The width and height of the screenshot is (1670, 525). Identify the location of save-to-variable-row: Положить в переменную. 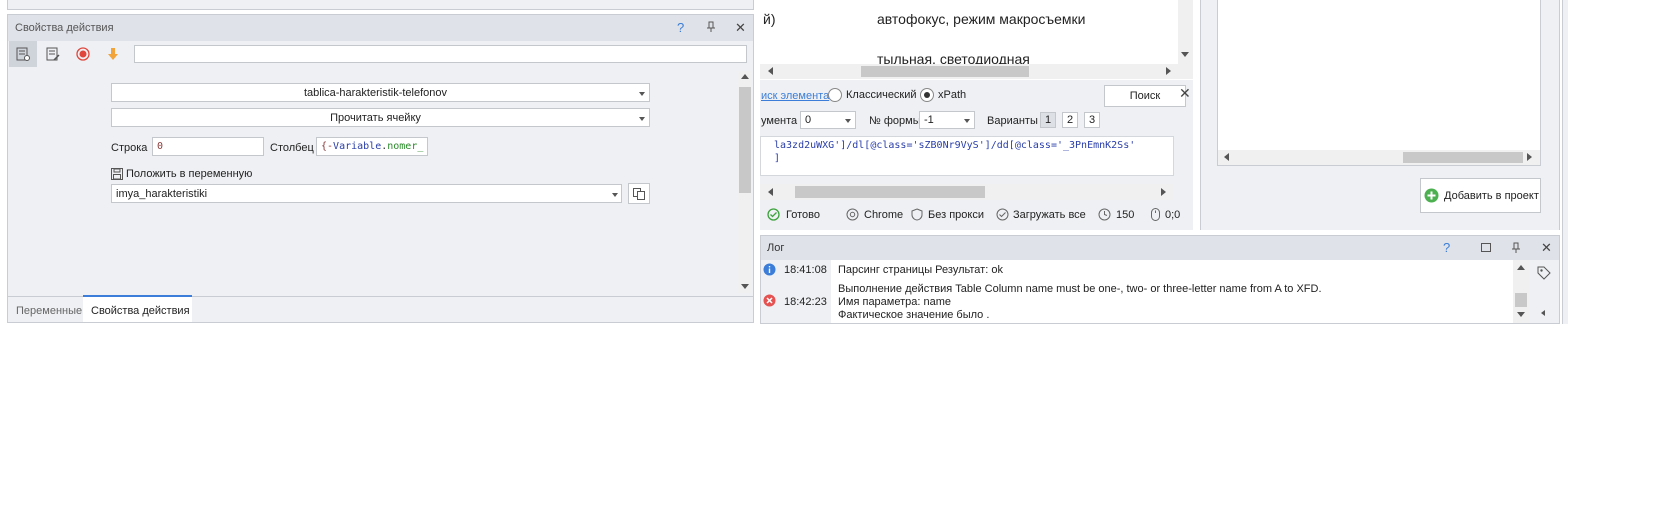
(181, 174).